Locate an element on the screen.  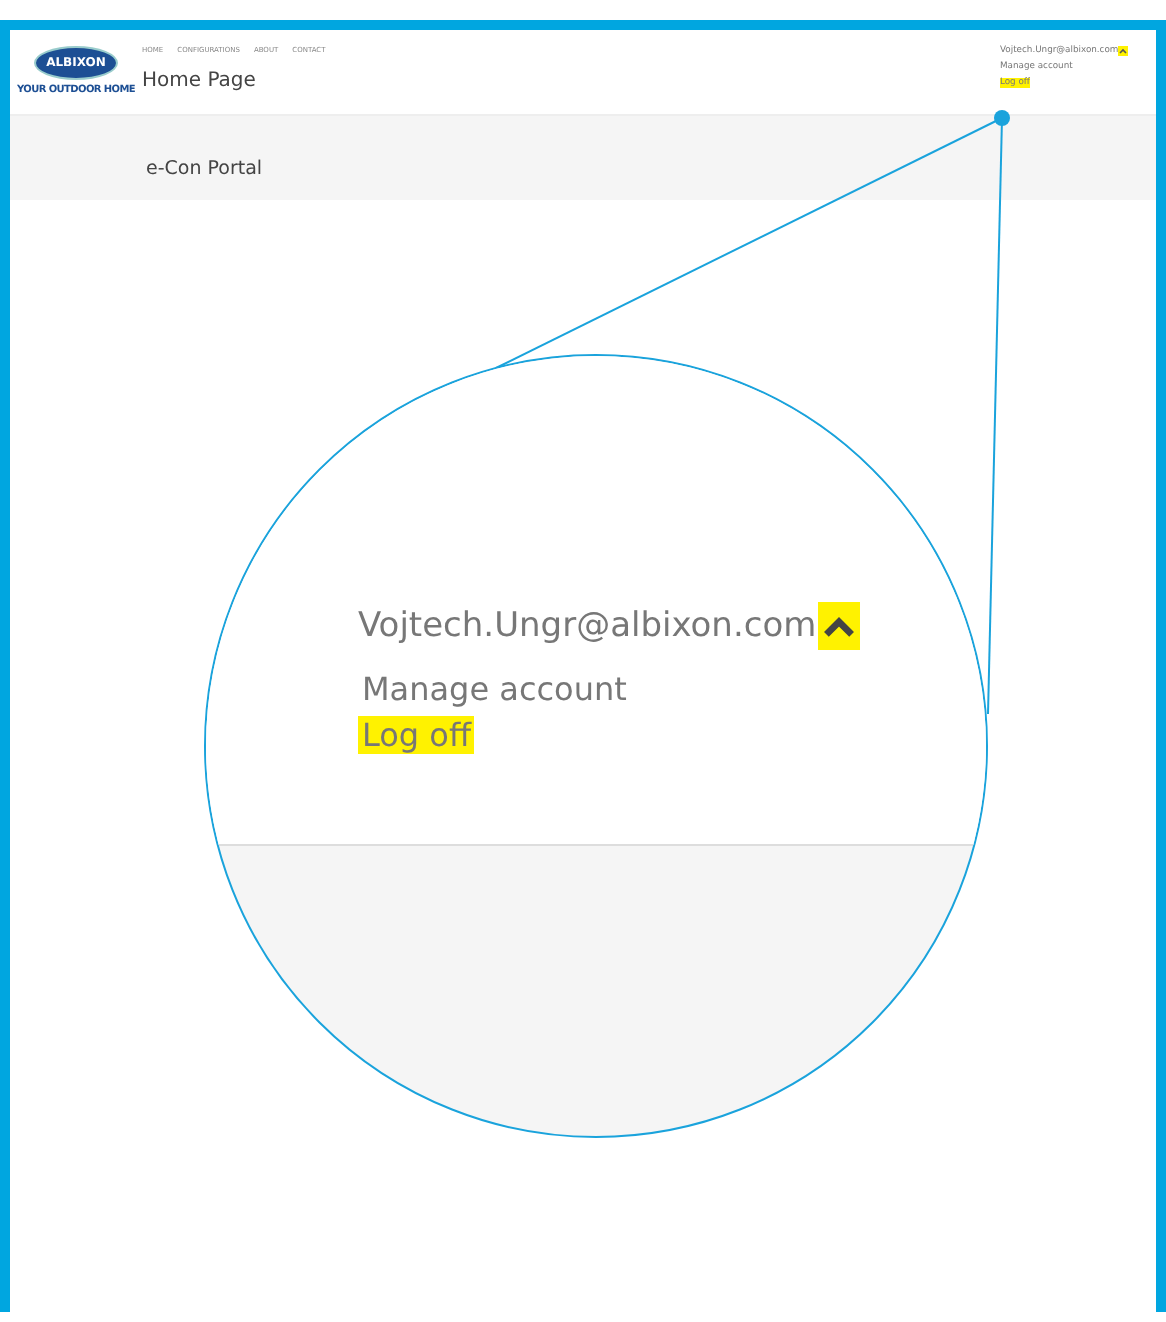
page-title: Home Page is located at coordinates (200, 81).